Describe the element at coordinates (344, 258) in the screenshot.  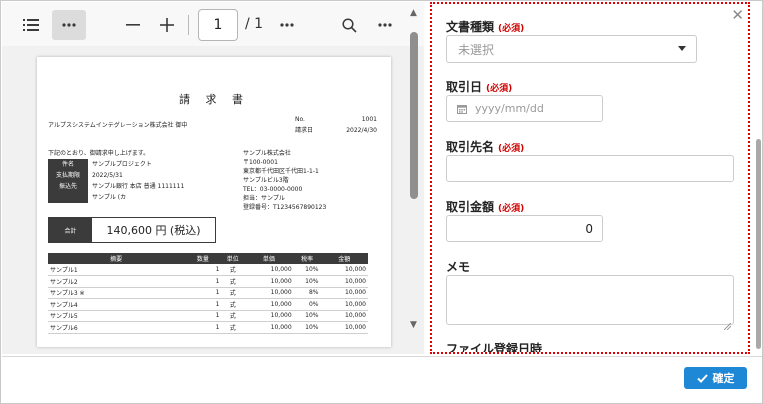
I see `column-header: 金額` at that location.